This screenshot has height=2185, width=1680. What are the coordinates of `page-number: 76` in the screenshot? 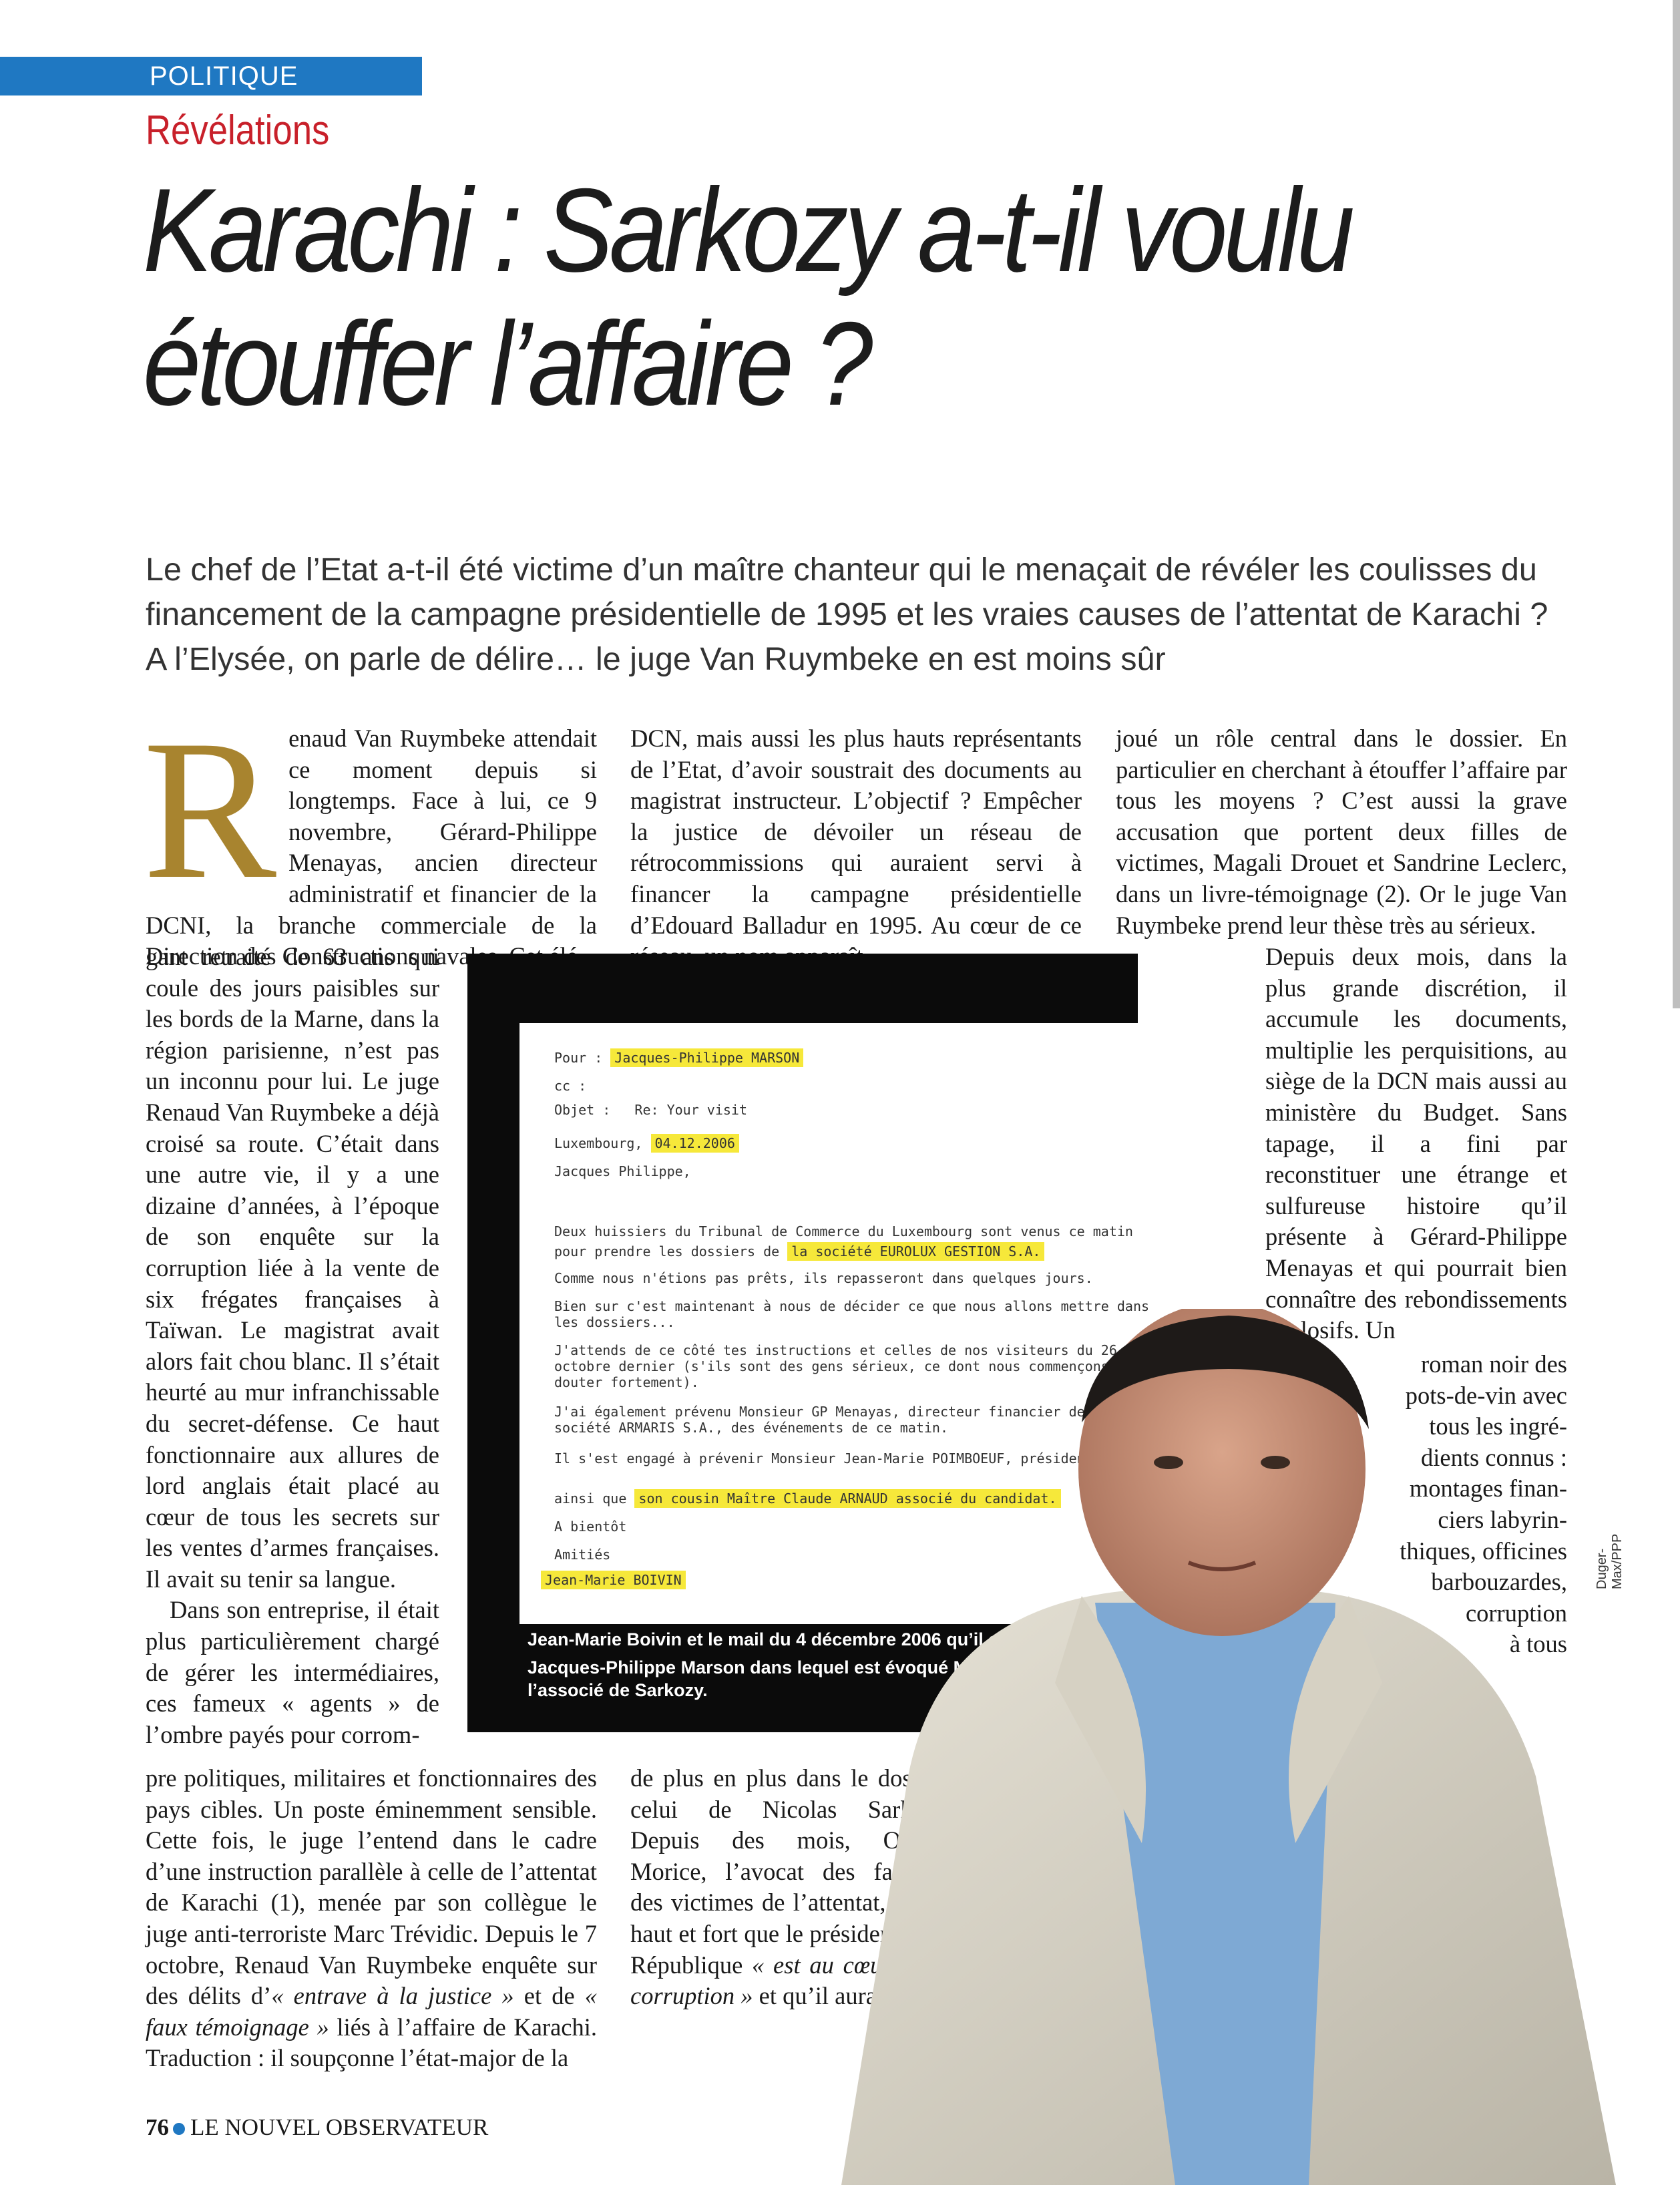 It's located at (157, 2127).